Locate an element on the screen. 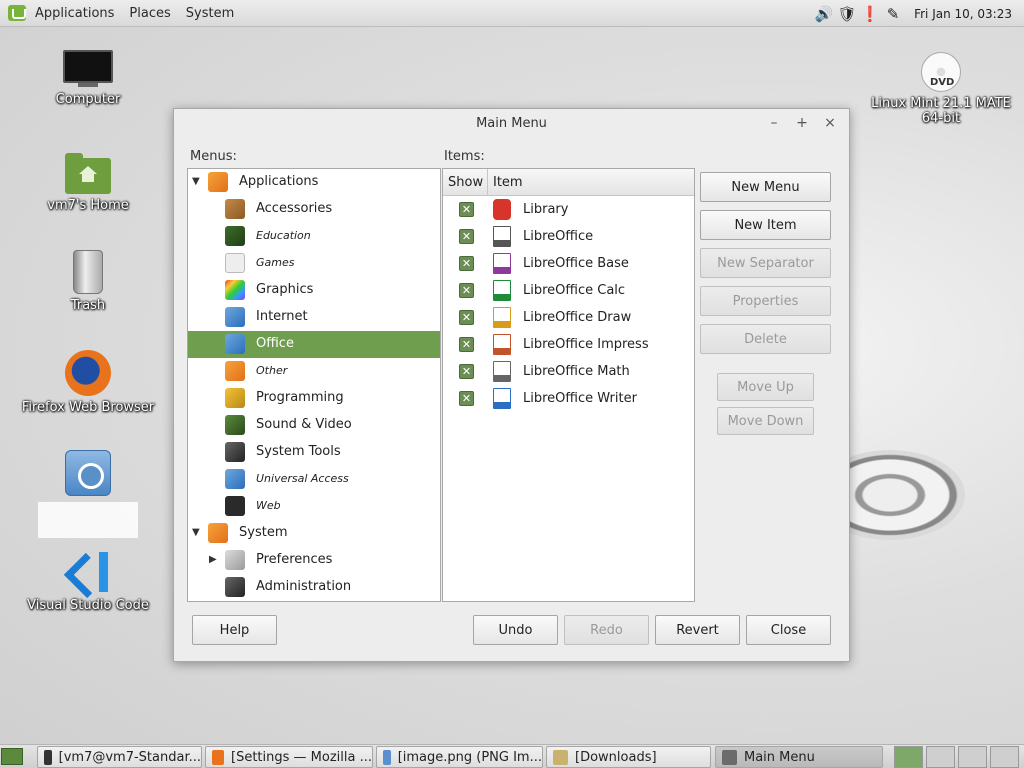 The height and width of the screenshot is (768, 1024). desktop-icon-trash: Trash is located at coordinates (88, 281).